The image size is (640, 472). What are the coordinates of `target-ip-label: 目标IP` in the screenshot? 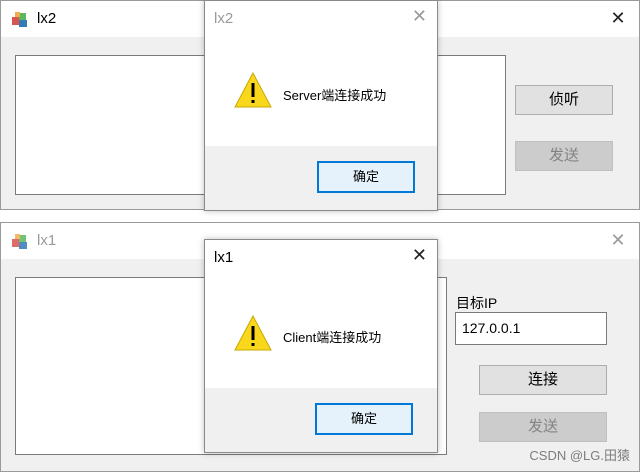 It's located at (477, 303).